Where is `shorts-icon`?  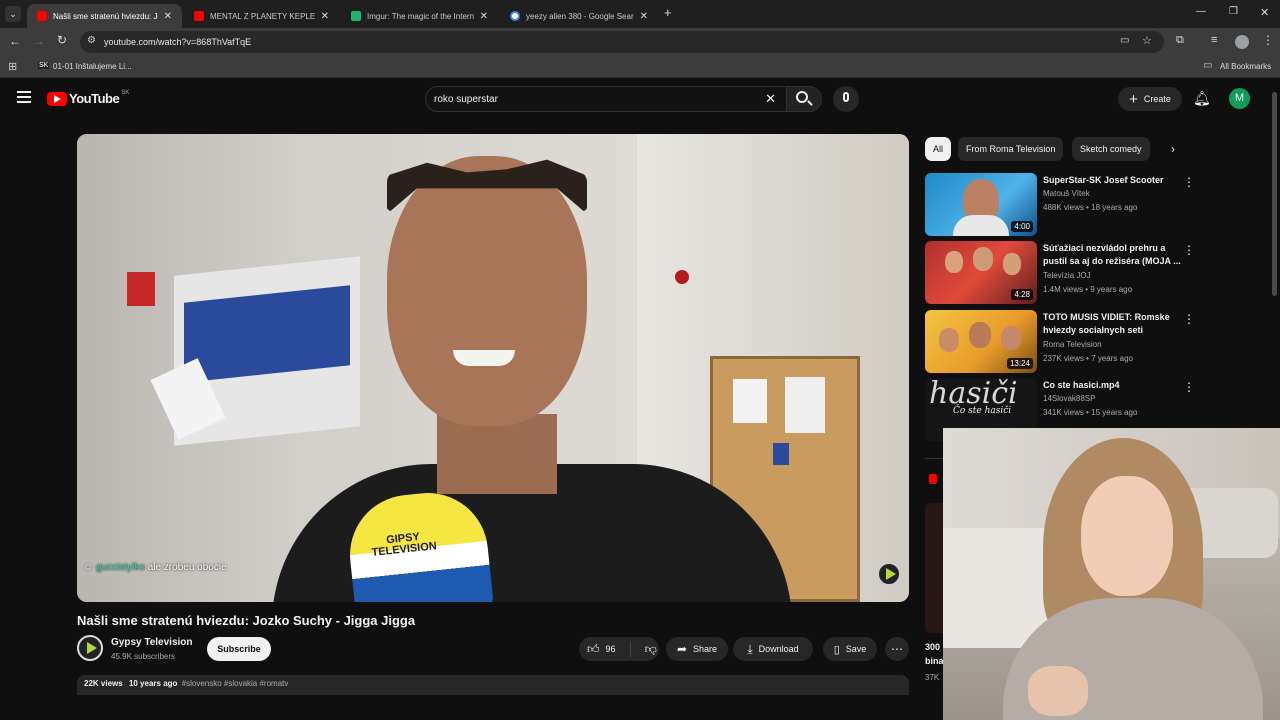 shorts-icon is located at coordinates (933, 479).